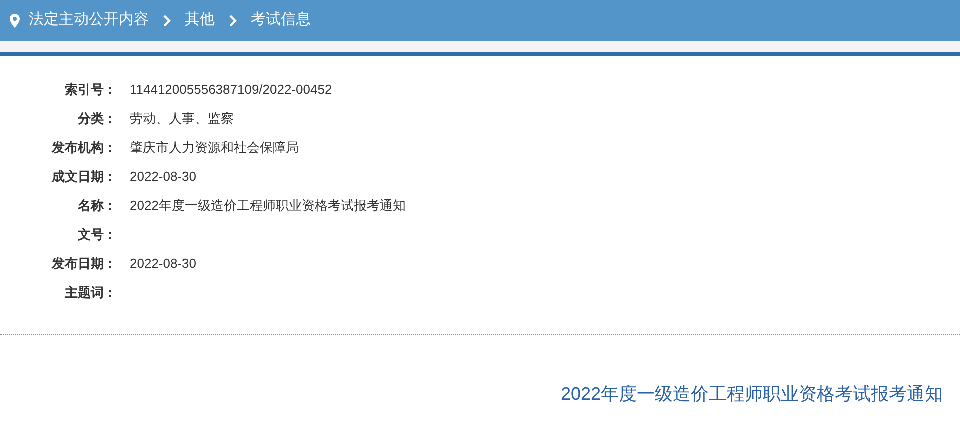  What do you see at coordinates (90, 90) in the screenshot?
I see `field-label: 索引号：` at bounding box center [90, 90].